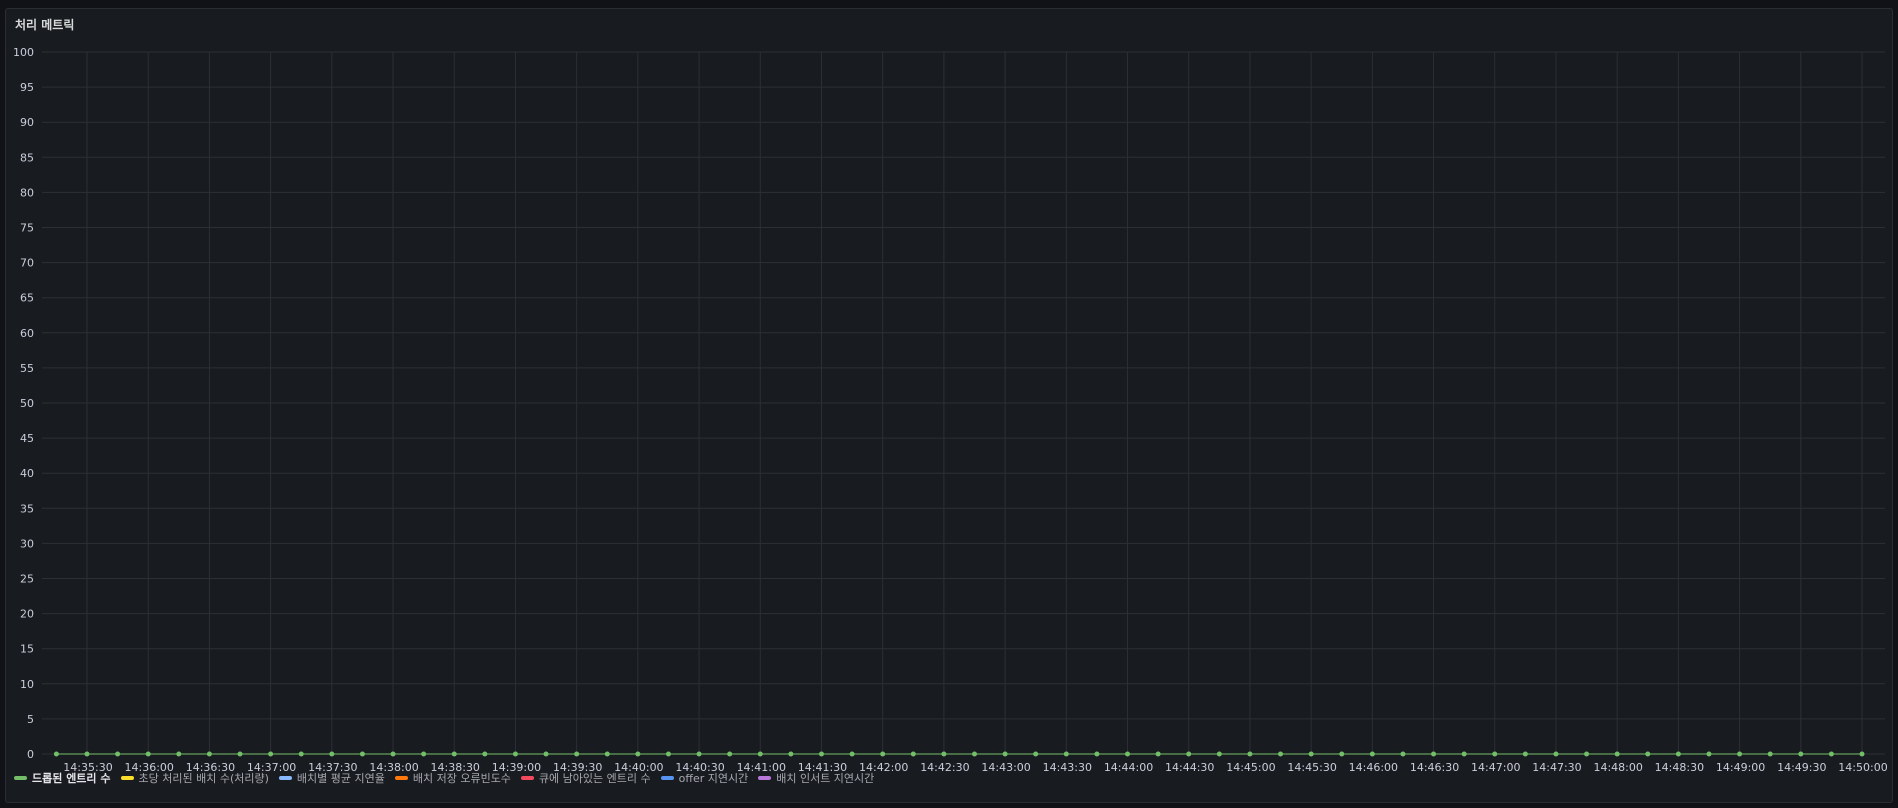 This screenshot has height=808, width=1898. What do you see at coordinates (594, 778) in the screenshot?
I see `legend-label: 큐에 남아있는 엔트리 수` at bounding box center [594, 778].